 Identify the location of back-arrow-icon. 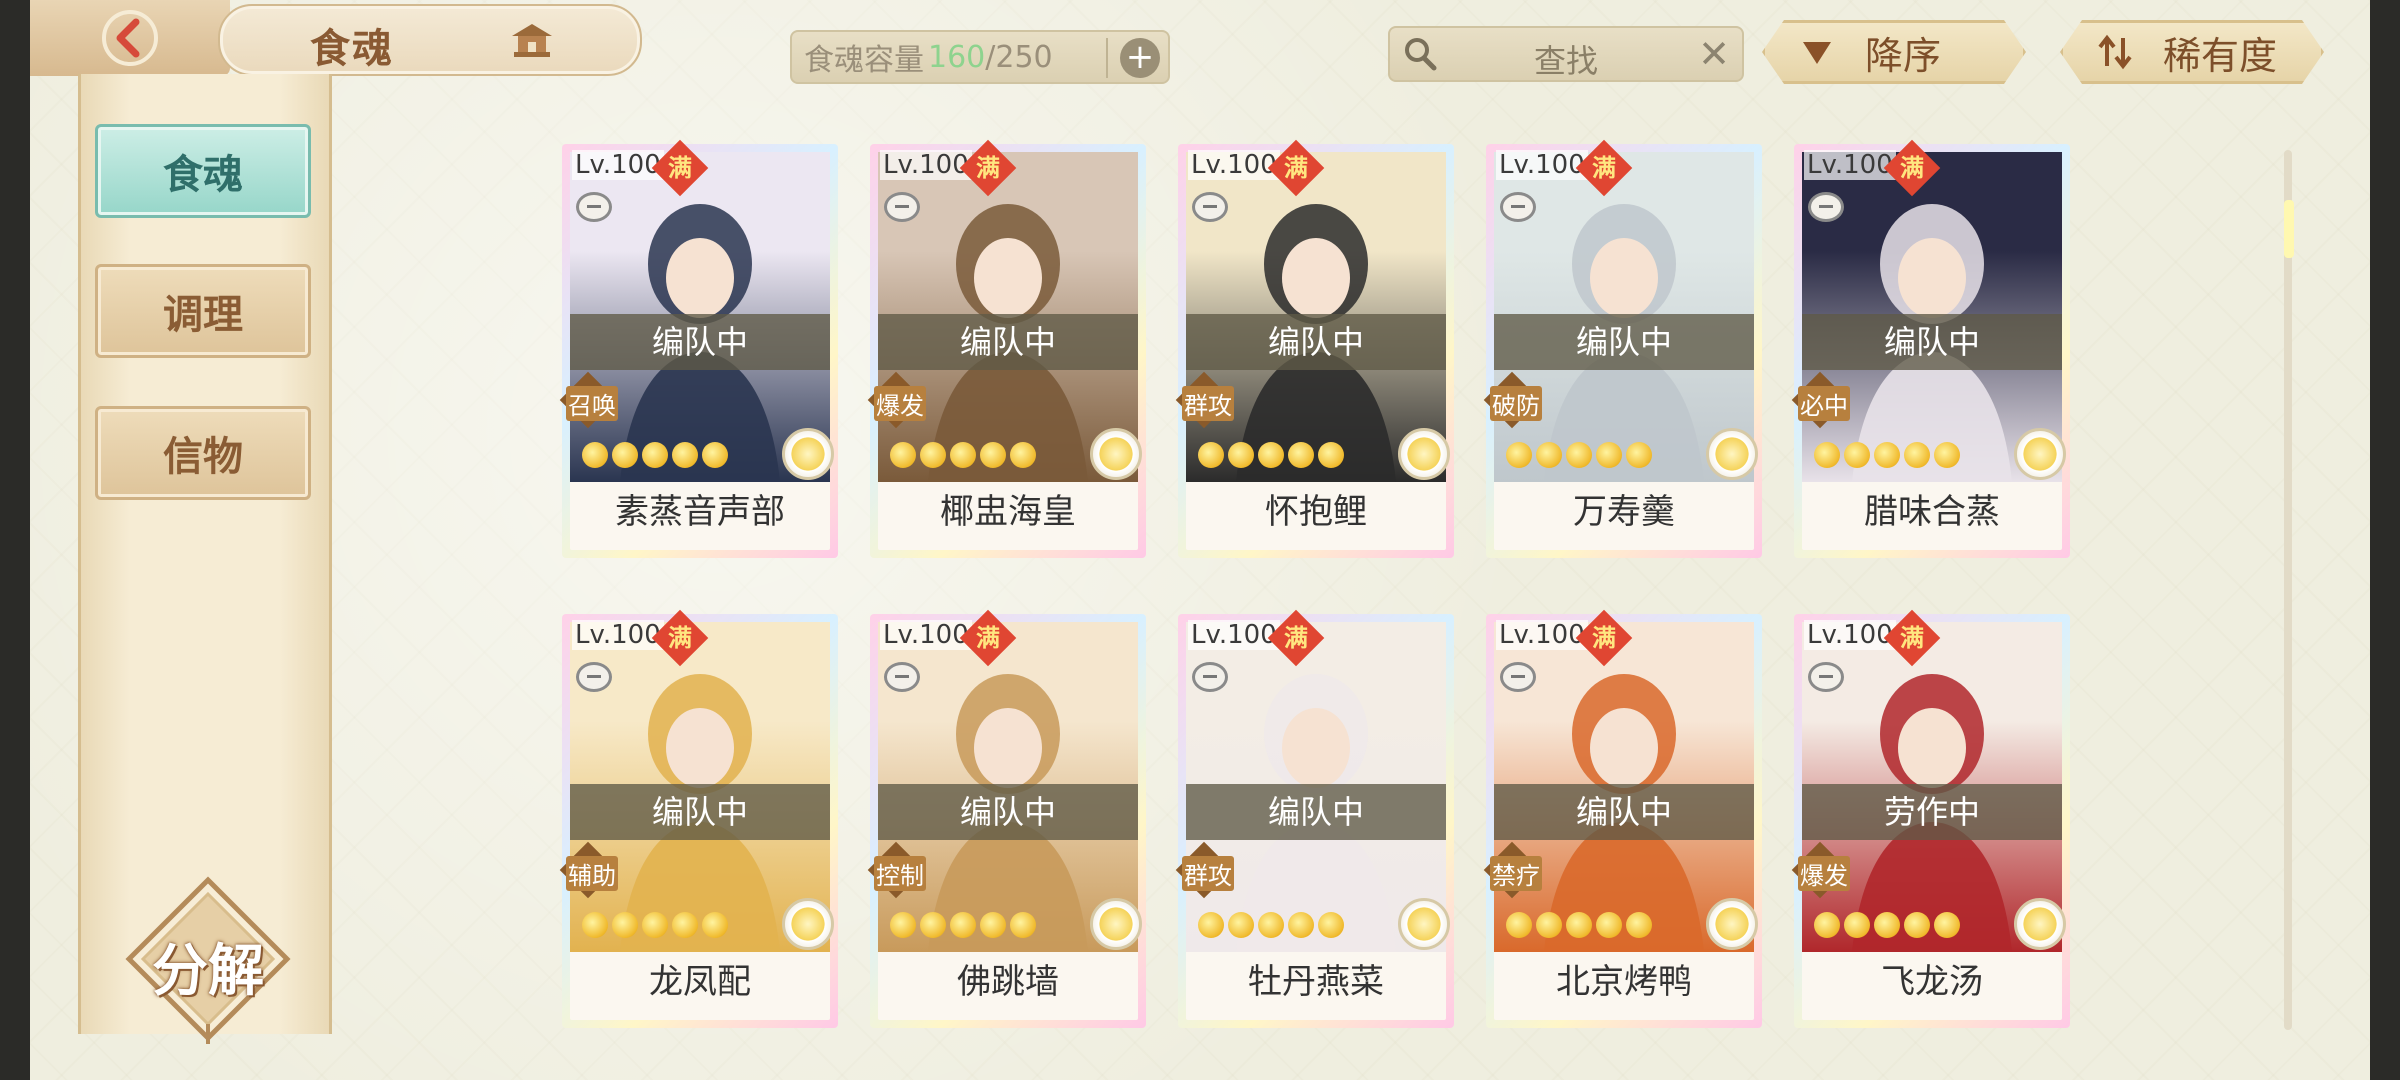
(130, 38).